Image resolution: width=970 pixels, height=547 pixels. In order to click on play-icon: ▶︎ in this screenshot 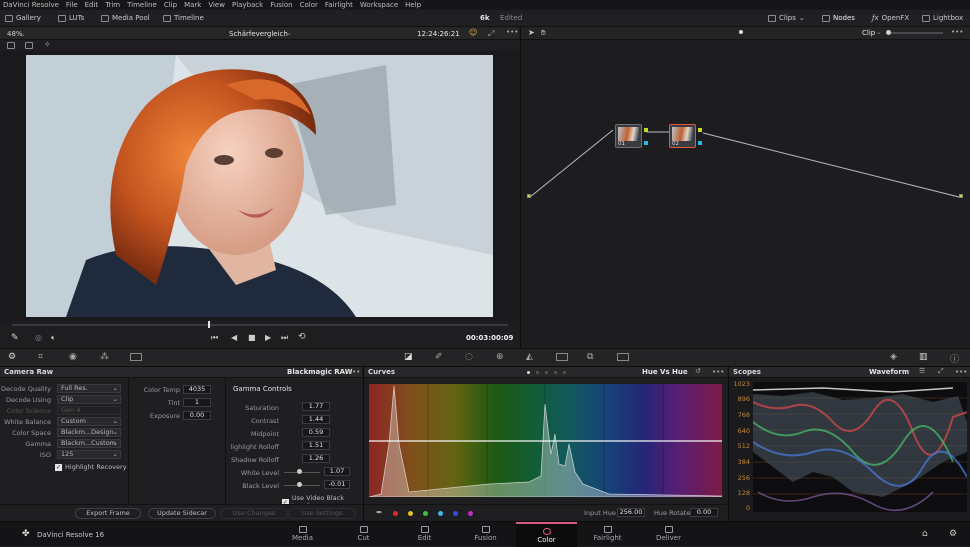, I will do `click(268, 337)`.